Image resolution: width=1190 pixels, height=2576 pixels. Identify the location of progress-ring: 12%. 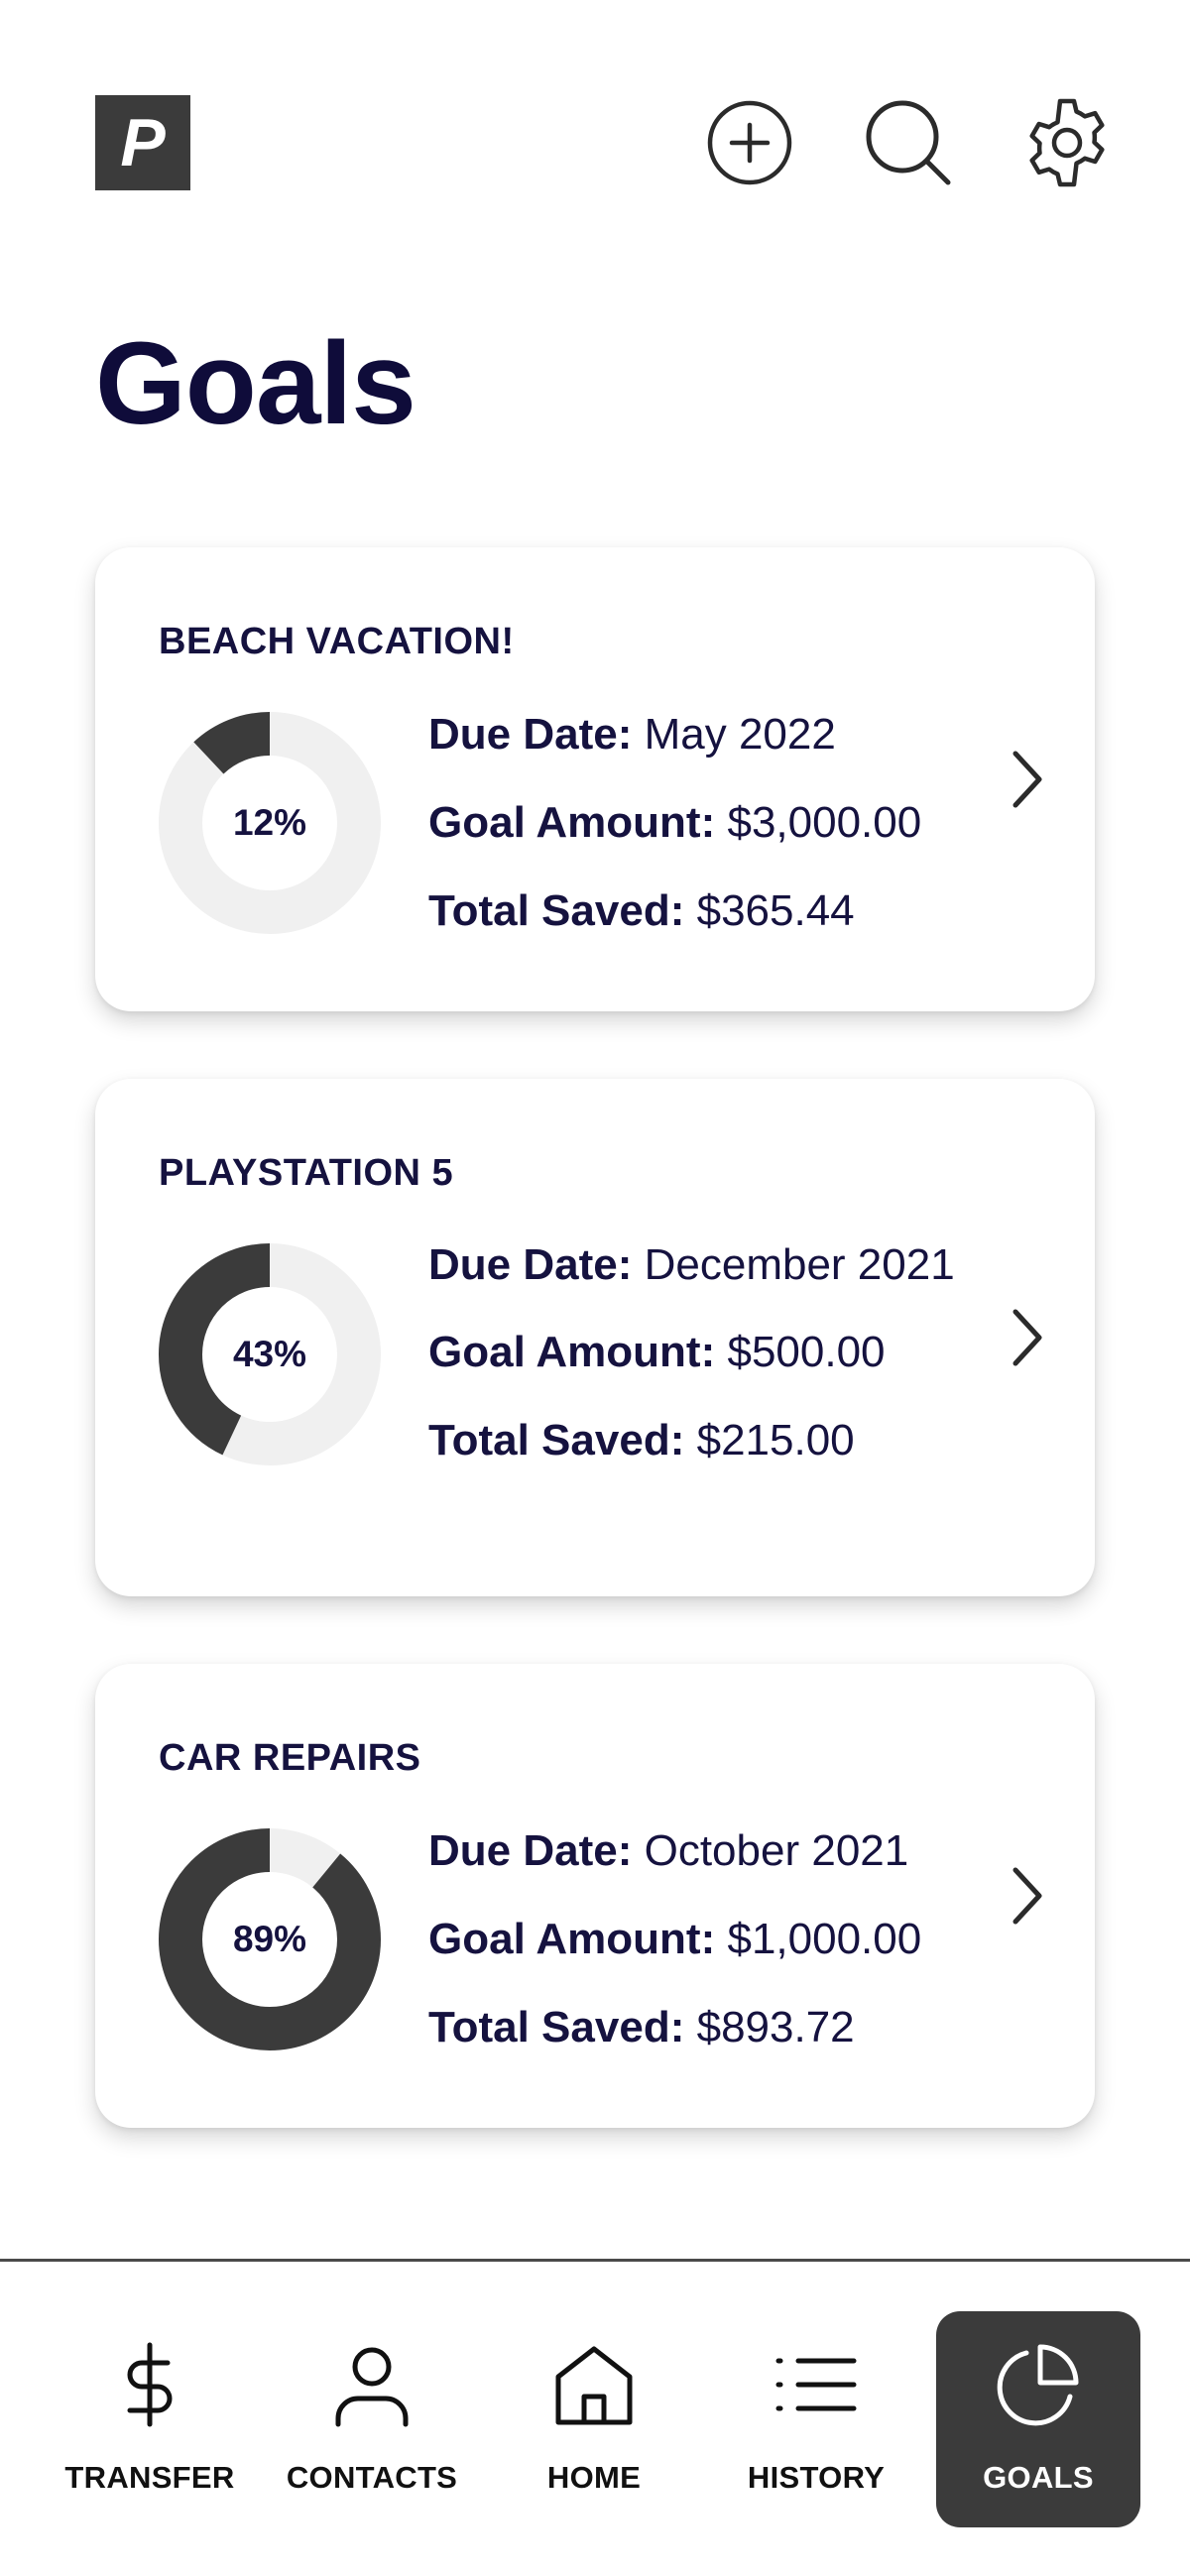
(270, 823).